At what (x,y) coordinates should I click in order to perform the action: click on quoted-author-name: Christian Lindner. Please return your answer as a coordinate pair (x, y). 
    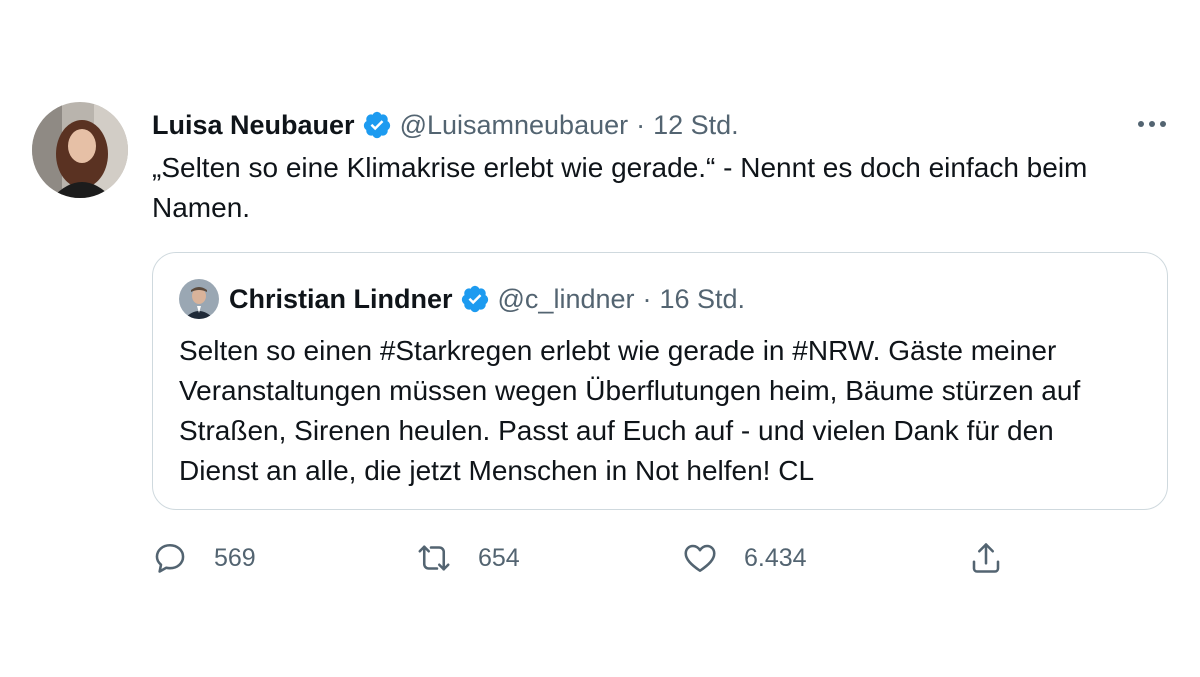
    Looking at the image, I should click on (341, 299).